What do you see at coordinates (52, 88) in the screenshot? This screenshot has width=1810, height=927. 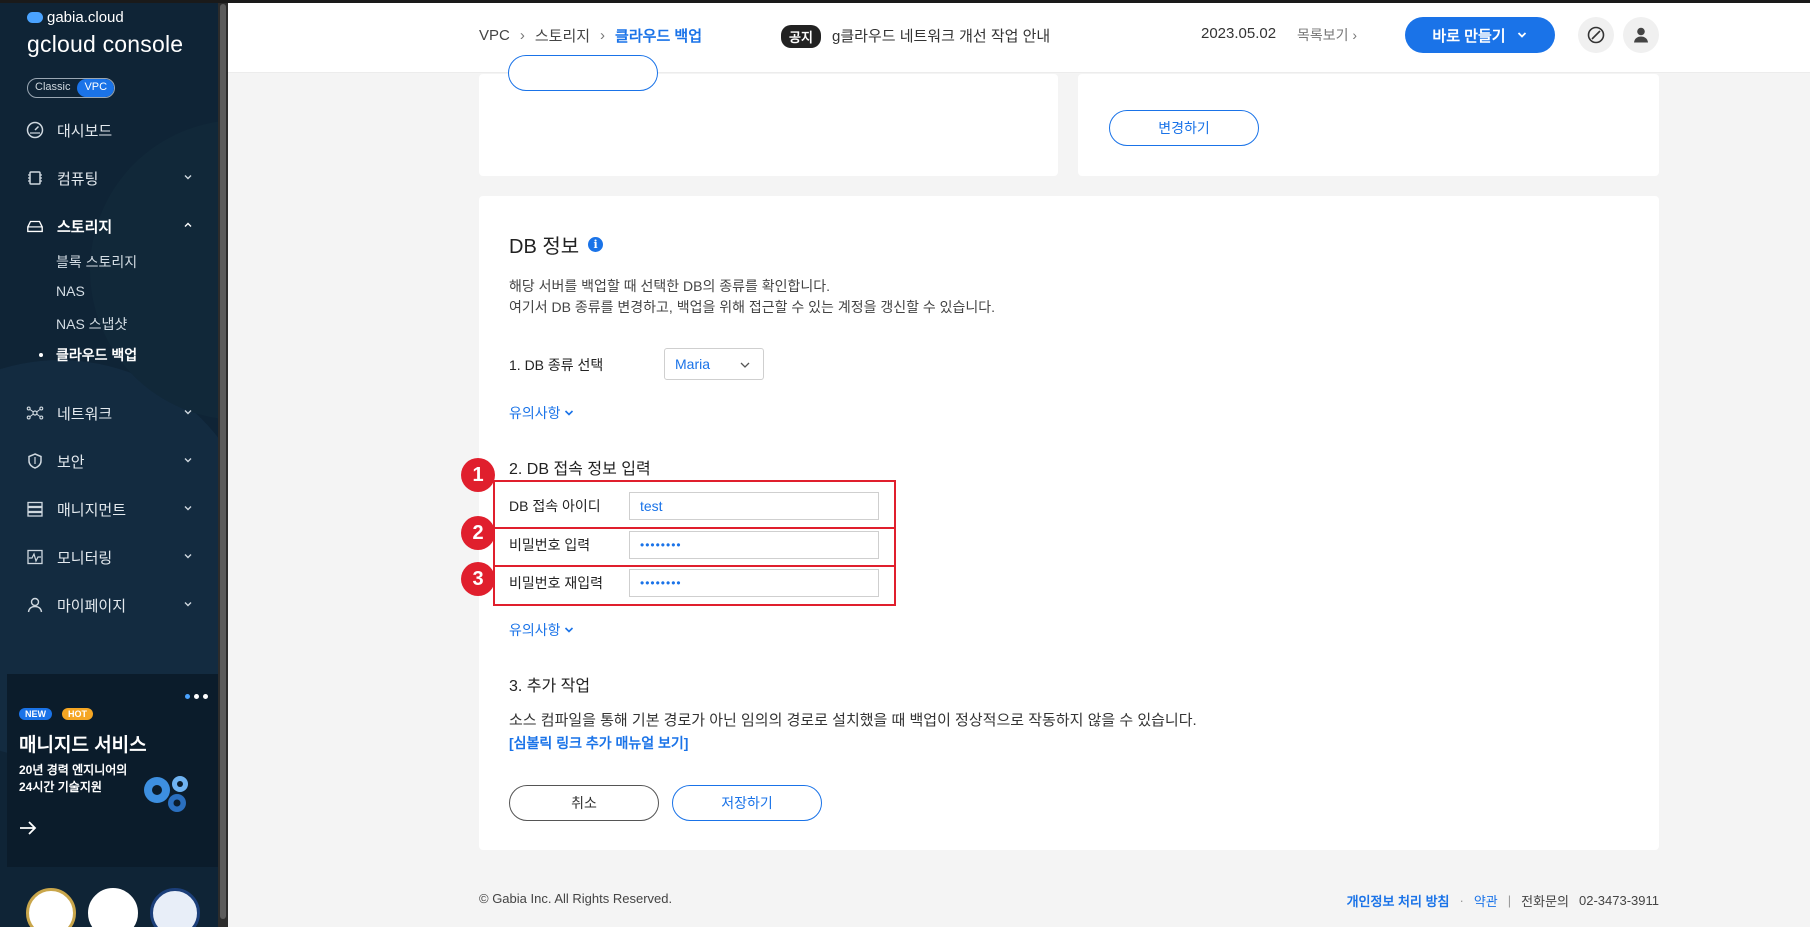 I see `toggle-classic: Classic` at bounding box center [52, 88].